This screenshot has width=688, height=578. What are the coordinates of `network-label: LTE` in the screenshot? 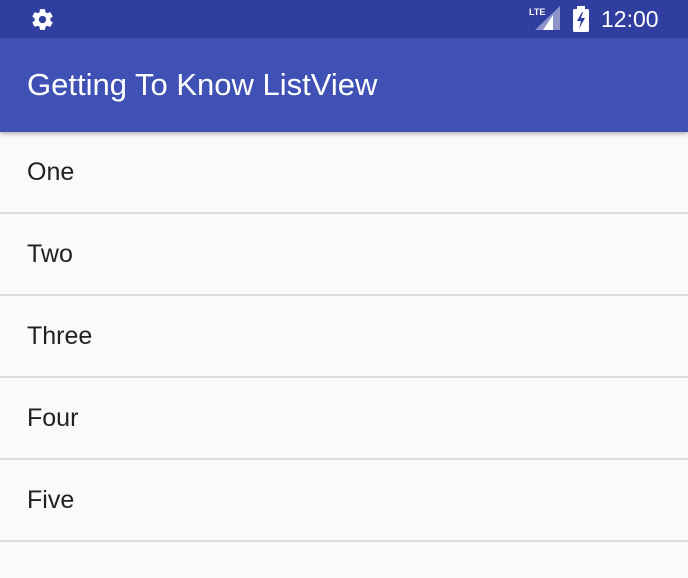 It's located at (537, 12).